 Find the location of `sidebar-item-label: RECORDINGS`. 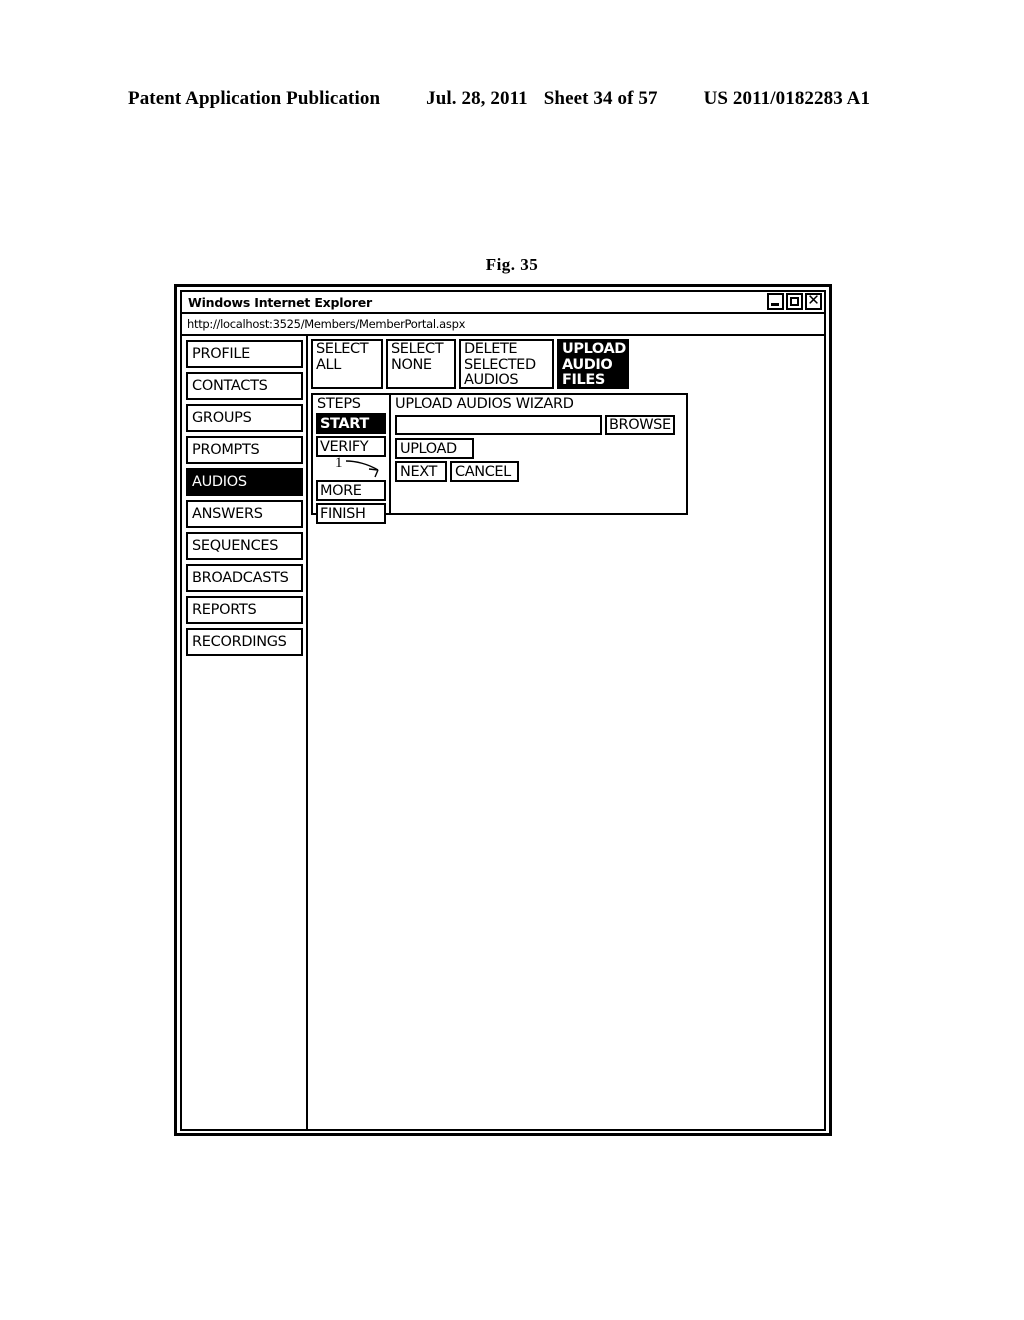

sidebar-item-label: RECORDINGS is located at coordinates (239, 642).